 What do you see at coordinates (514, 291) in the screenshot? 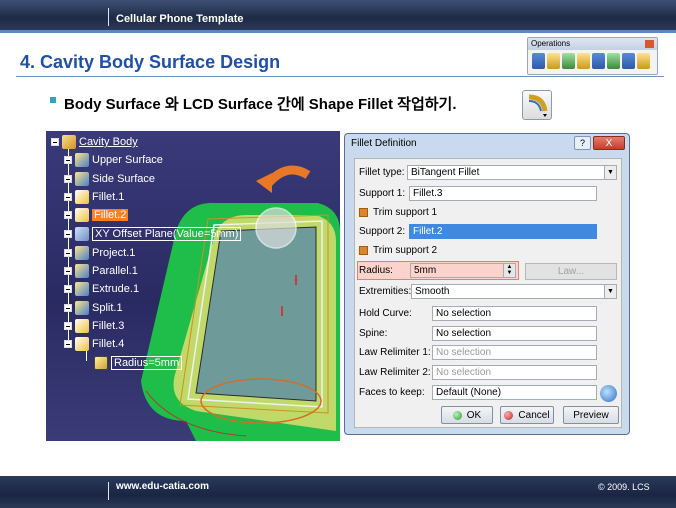
I see `extremities-select: Smooth ▼` at bounding box center [514, 291].